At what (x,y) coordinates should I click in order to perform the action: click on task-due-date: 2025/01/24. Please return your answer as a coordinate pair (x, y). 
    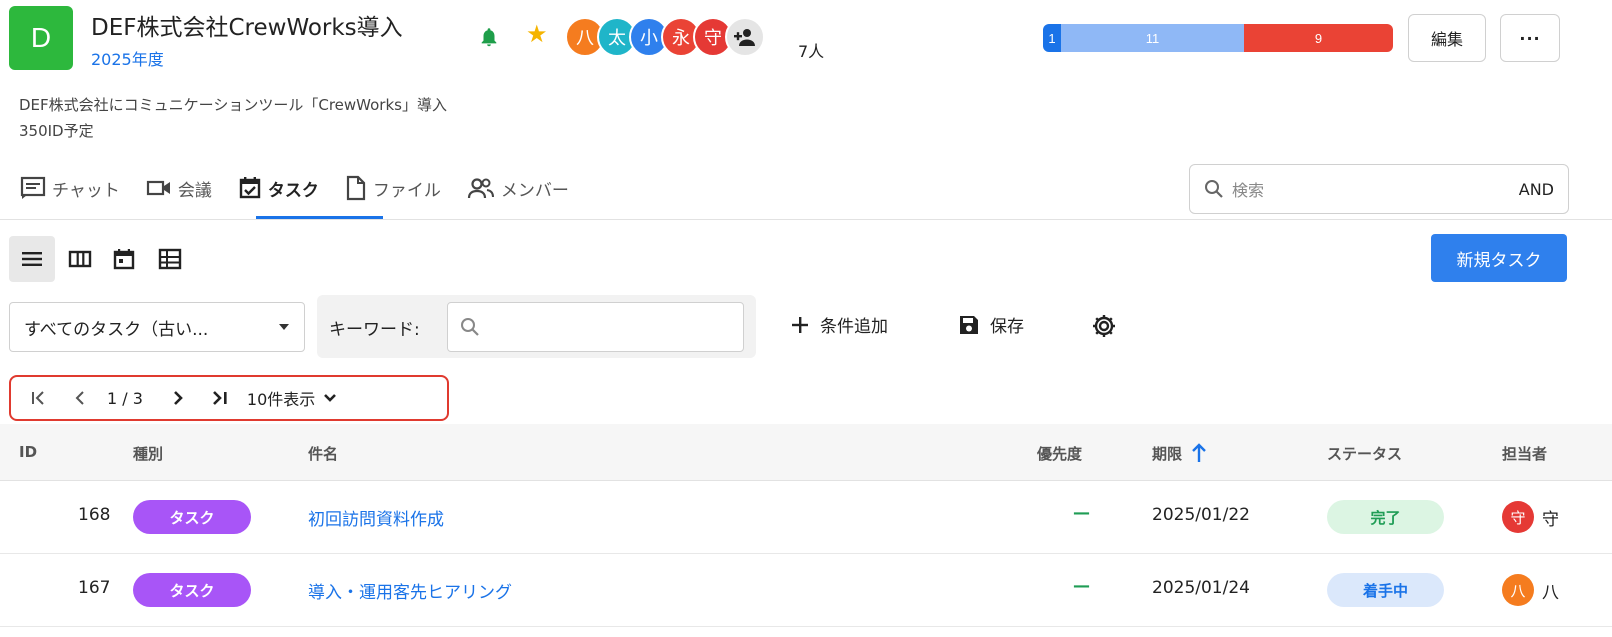
    Looking at the image, I should click on (1201, 588).